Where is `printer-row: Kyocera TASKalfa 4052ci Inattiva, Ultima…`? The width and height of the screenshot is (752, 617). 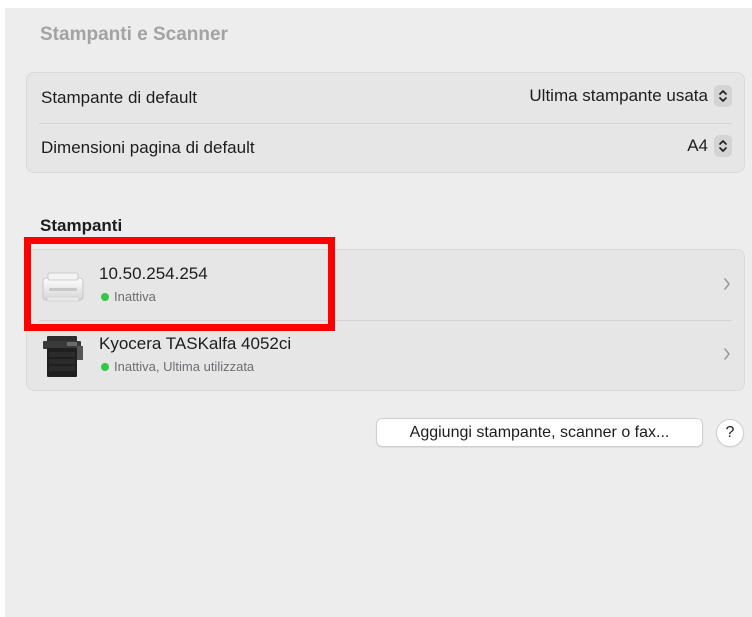 printer-row: Kyocera TASKalfa 4052ci Inattiva, Ultima… is located at coordinates (385, 355).